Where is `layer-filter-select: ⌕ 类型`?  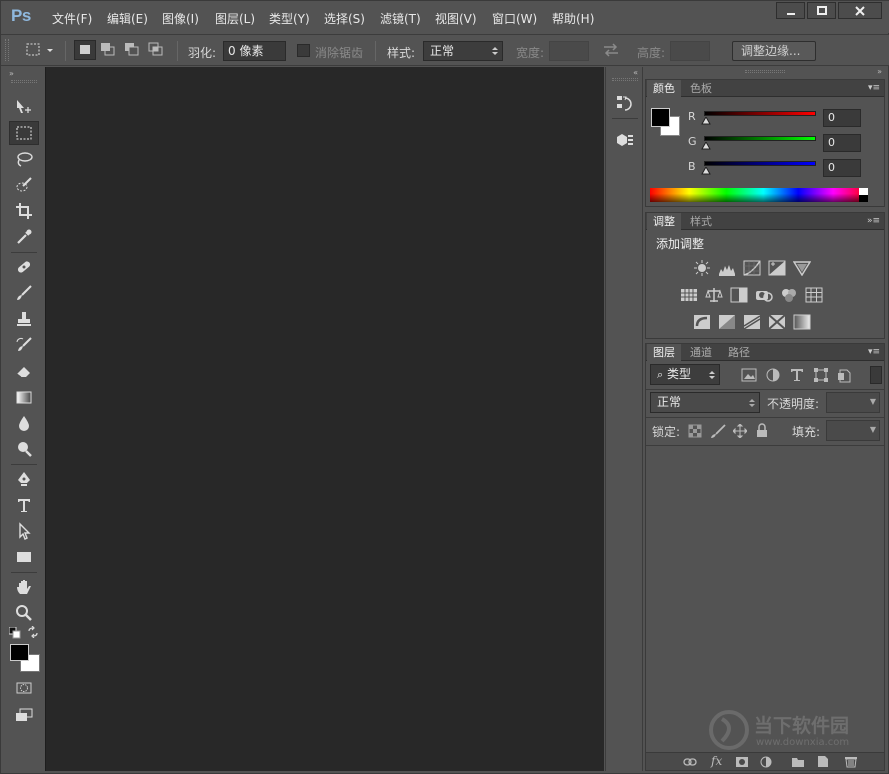 layer-filter-select: ⌕ 类型 is located at coordinates (685, 374).